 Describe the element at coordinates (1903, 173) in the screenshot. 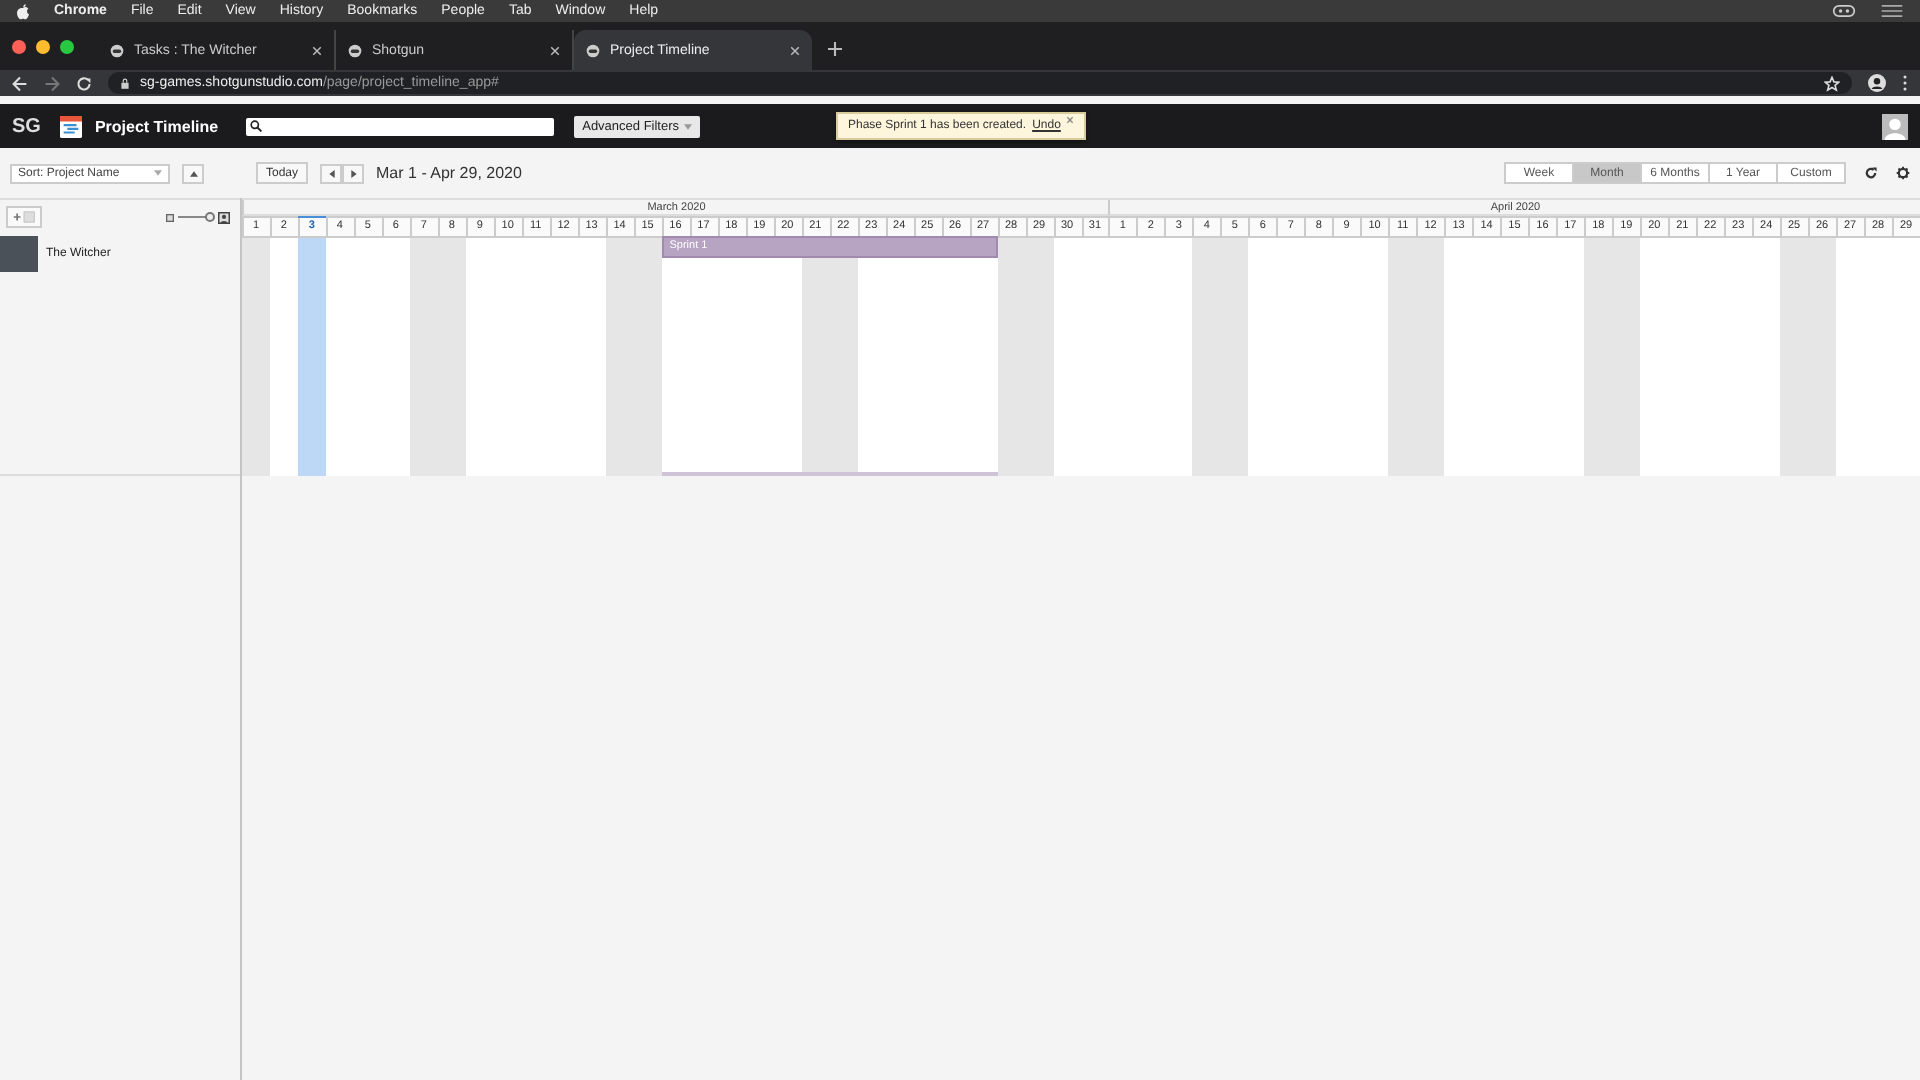

I see `settings-icon` at that location.